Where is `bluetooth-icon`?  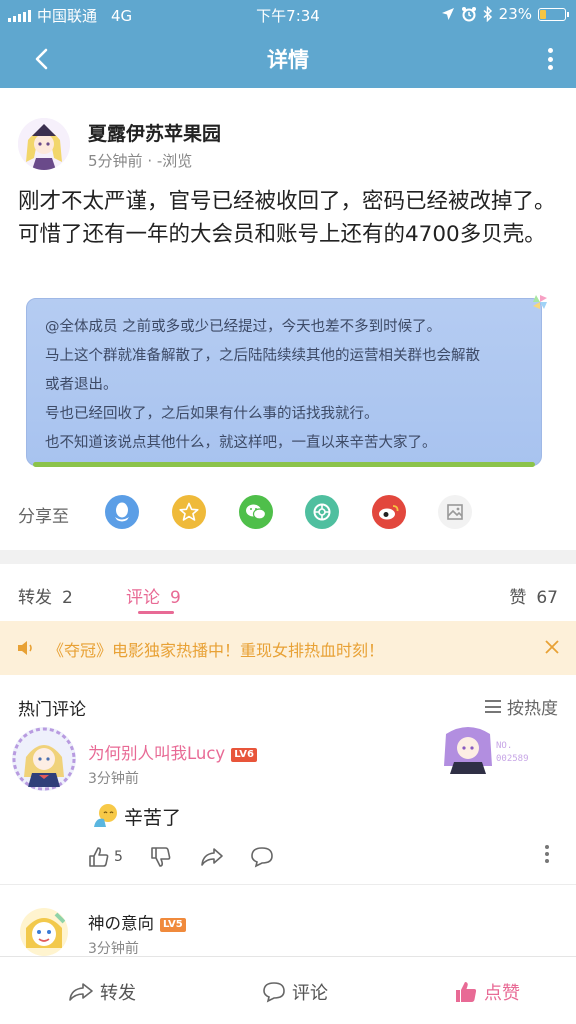
bluetooth-icon is located at coordinates (487, 14).